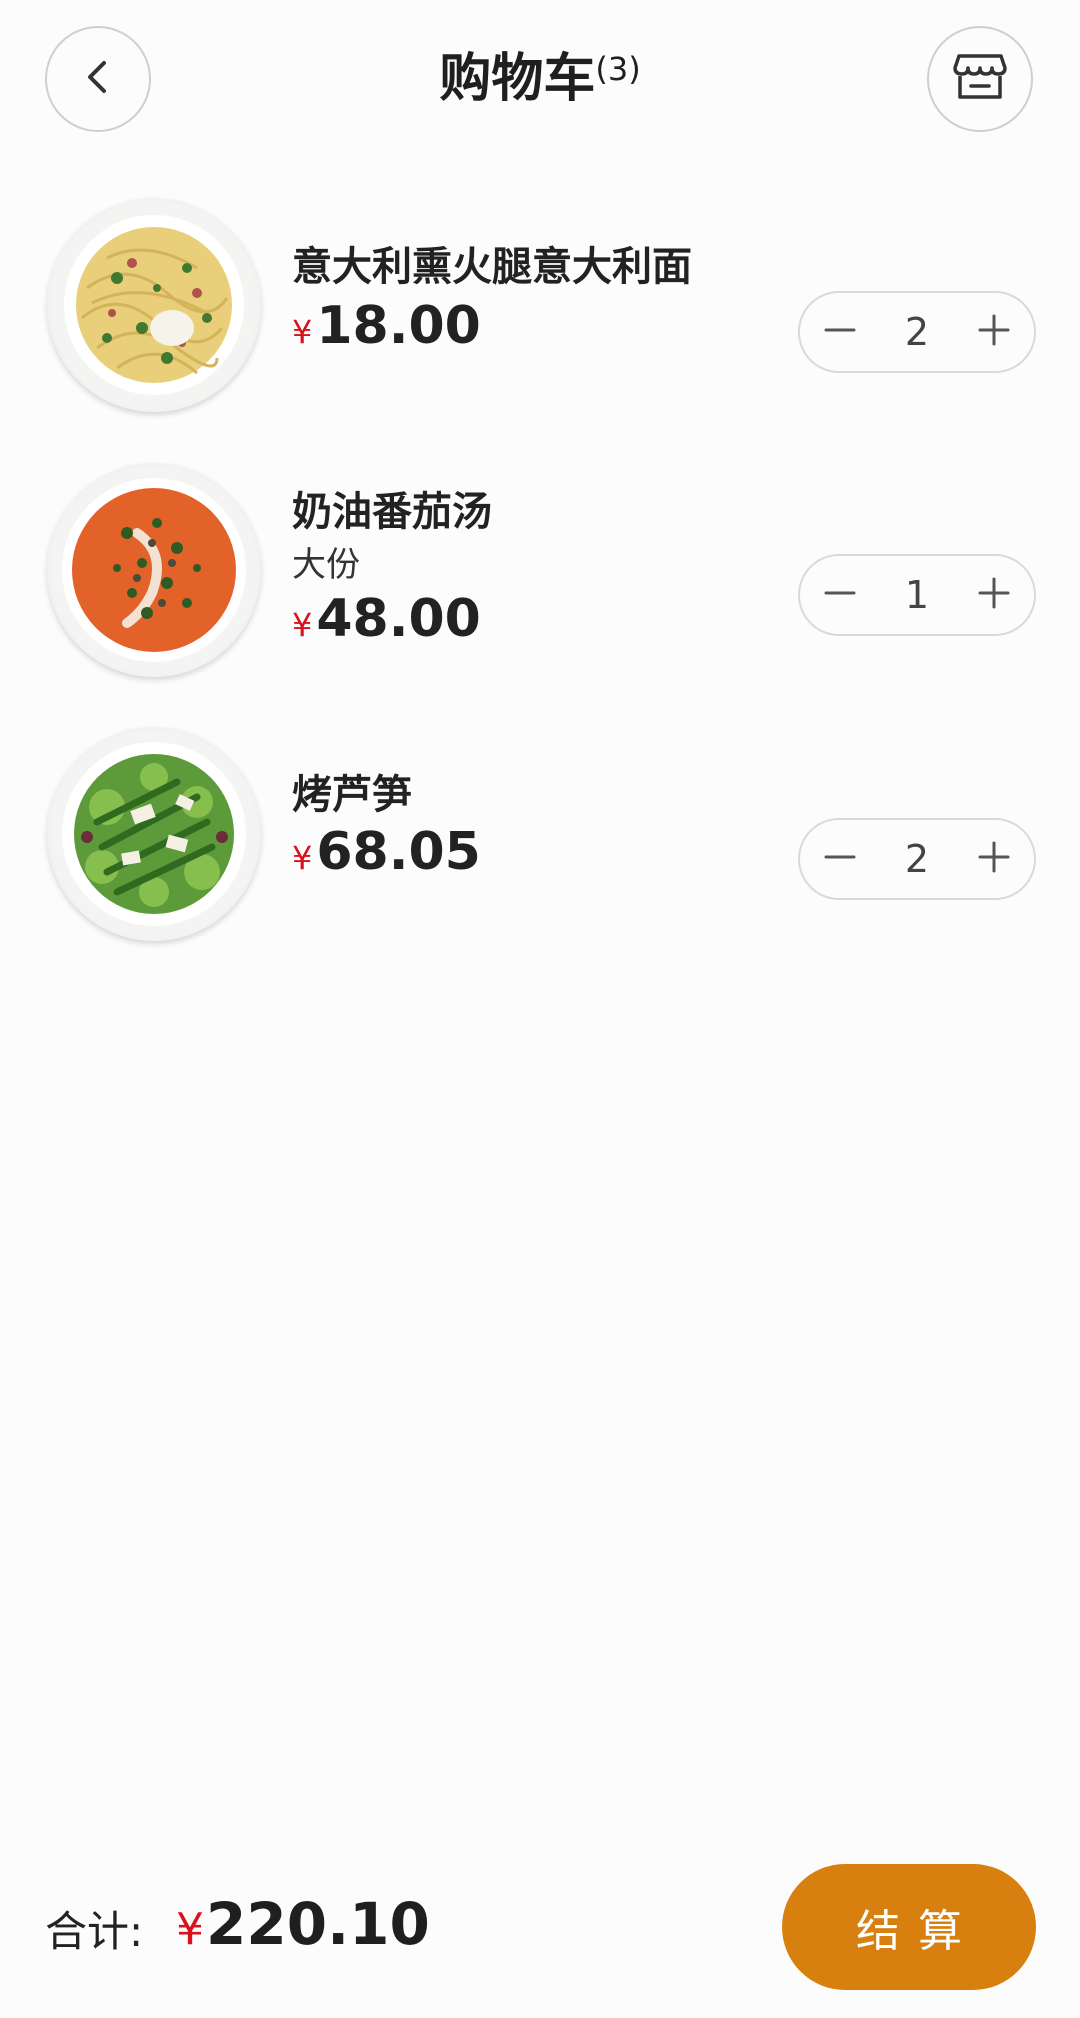 The width and height of the screenshot is (1080, 2018). What do you see at coordinates (398, 619) in the screenshot?
I see `item-price-value: 48.00` at bounding box center [398, 619].